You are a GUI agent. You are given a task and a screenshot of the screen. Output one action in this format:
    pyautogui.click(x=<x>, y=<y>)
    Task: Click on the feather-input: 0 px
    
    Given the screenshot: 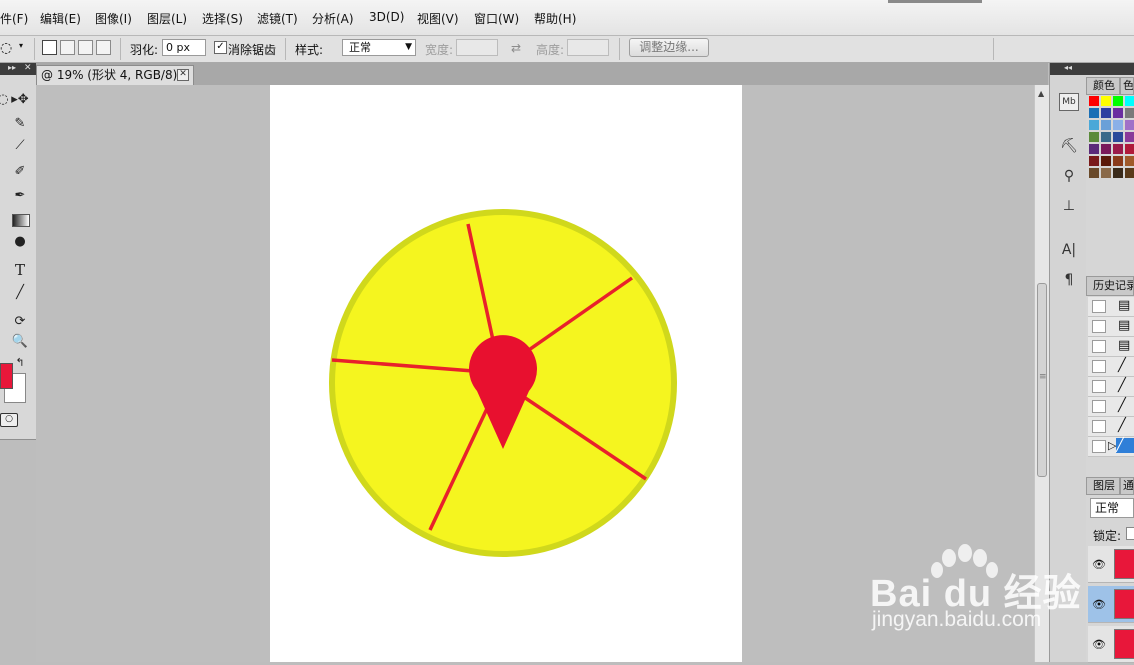 What is the action you would take?
    pyautogui.click(x=184, y=47)
    